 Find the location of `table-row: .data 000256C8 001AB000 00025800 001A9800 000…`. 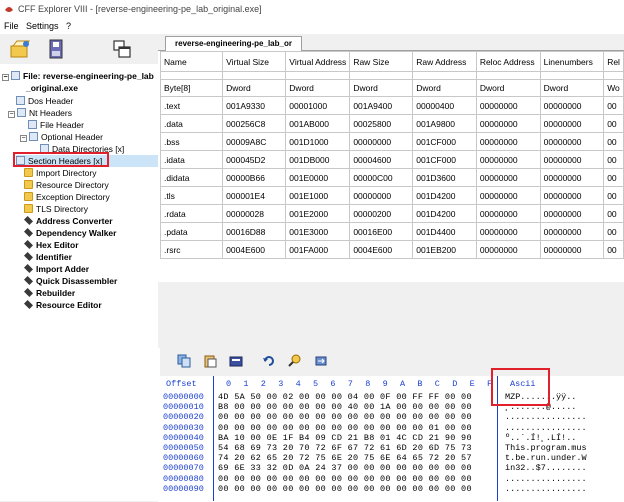

table-row: .data 000256C8 001AB000 00025800 001A9800 000… is located at coordinates (391, 123).